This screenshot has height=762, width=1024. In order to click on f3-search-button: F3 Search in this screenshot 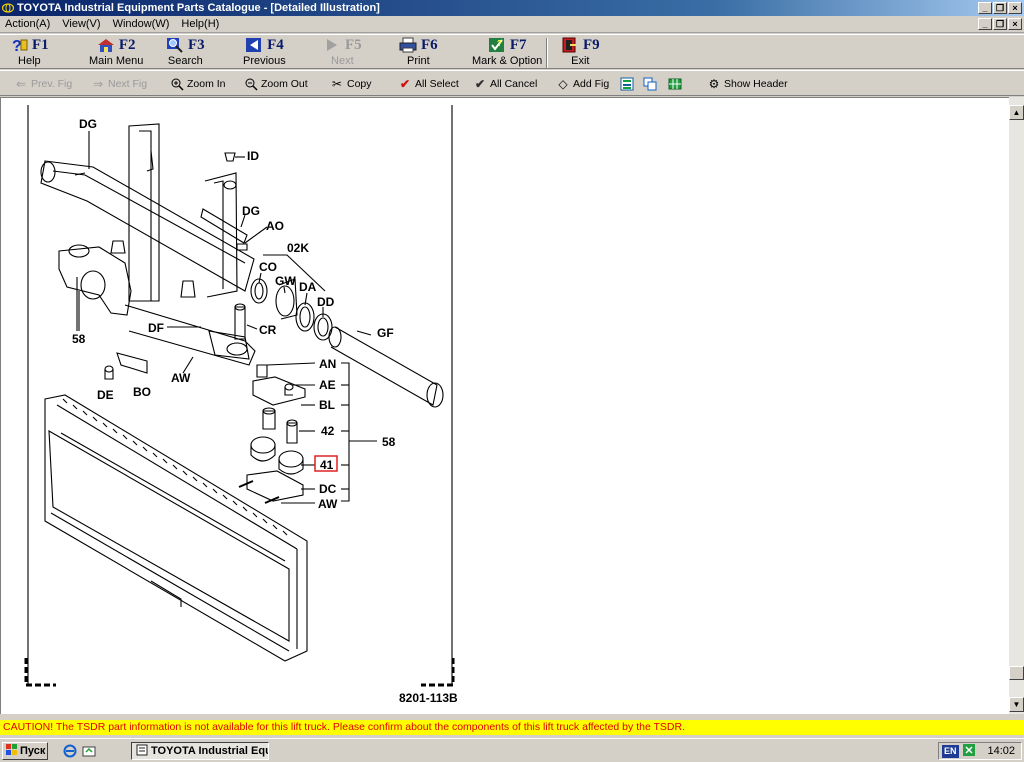, I will do `click(185, 52)`.